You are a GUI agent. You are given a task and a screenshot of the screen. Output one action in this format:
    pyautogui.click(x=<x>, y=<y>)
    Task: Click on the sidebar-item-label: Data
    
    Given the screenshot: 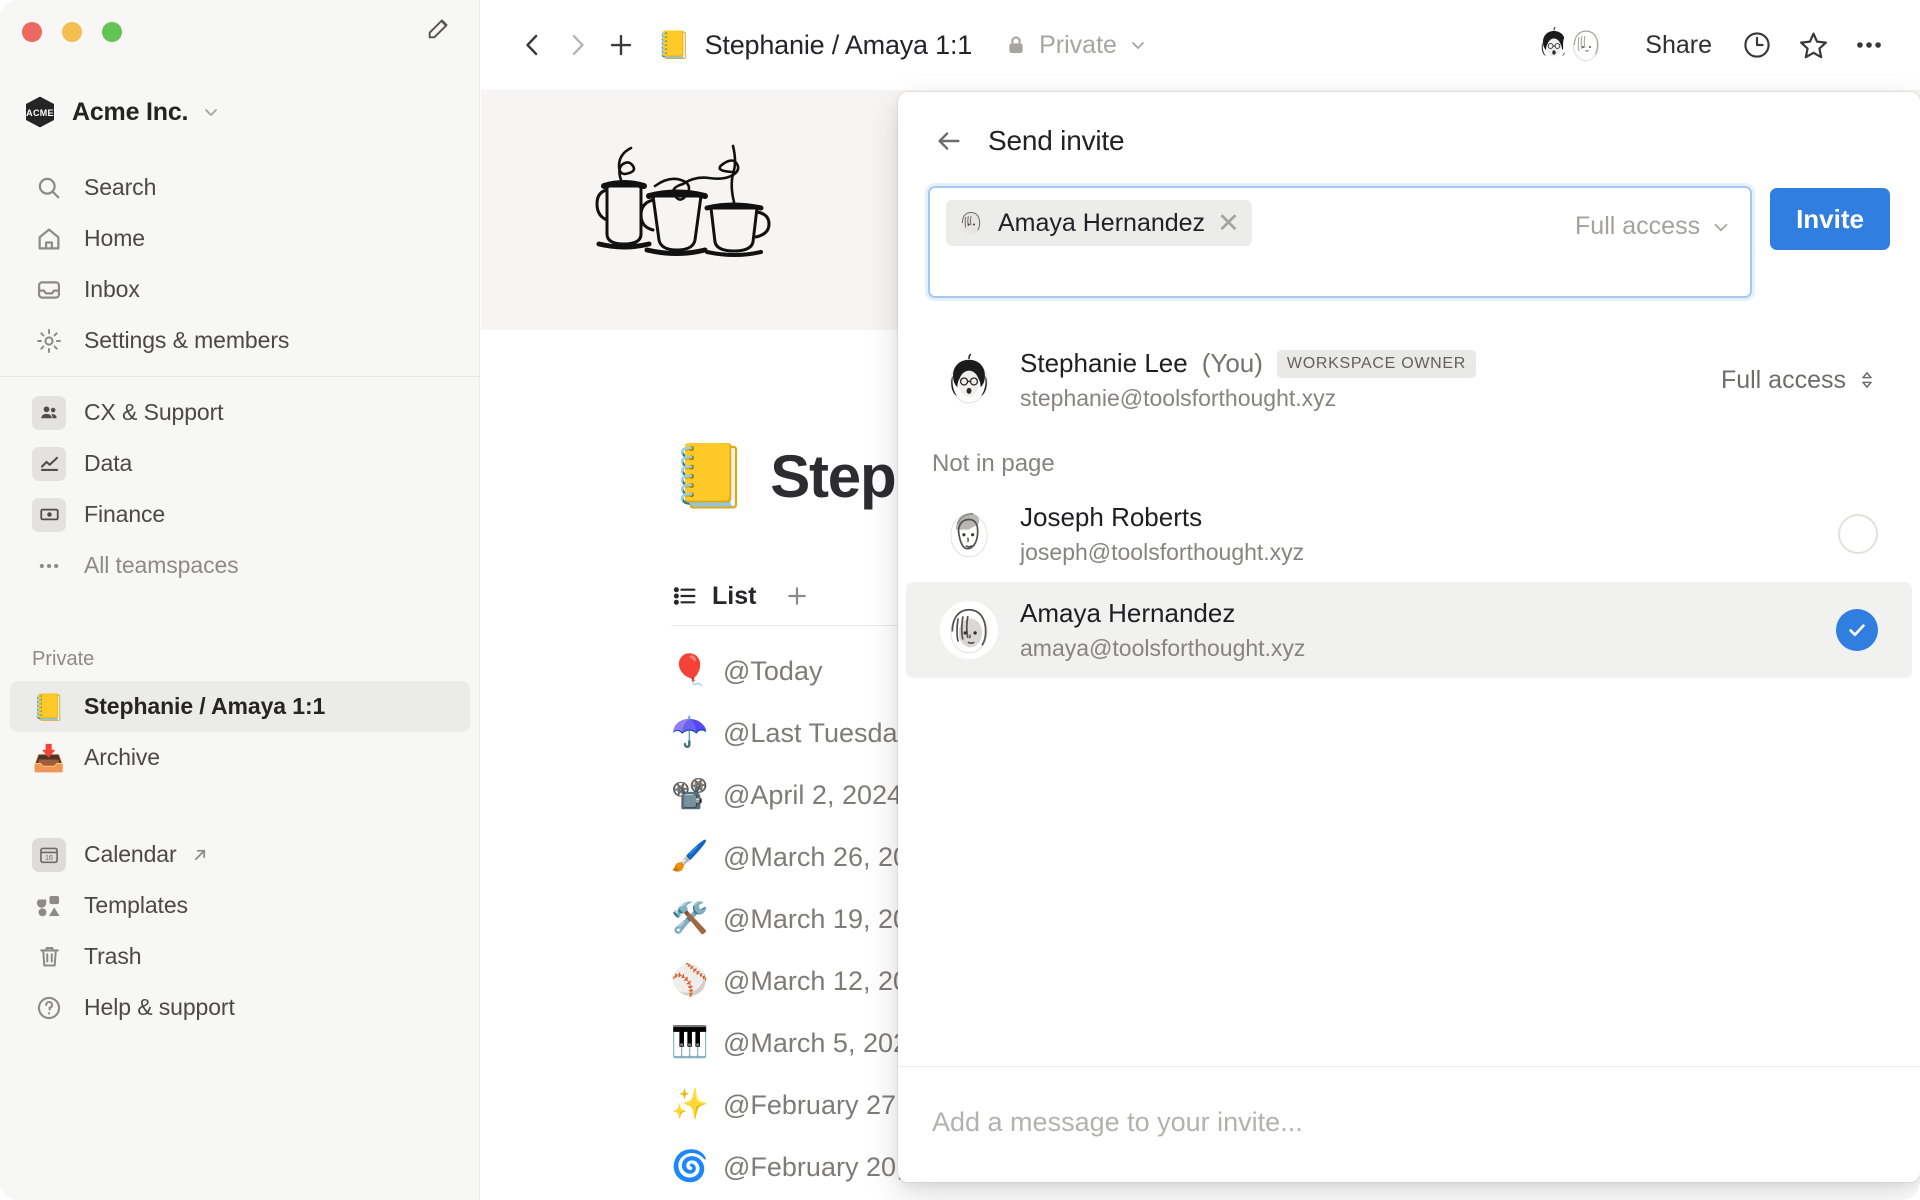 What is the action you would take?
    pyautogui.click(x=108, y=463)
    